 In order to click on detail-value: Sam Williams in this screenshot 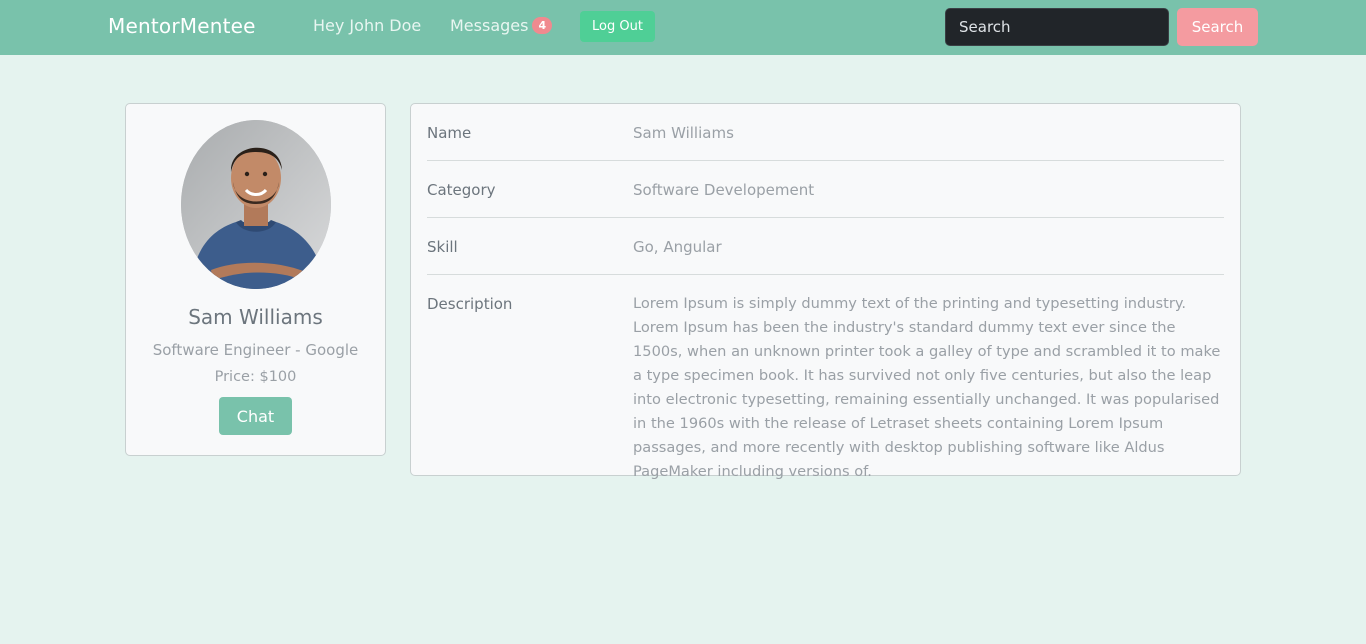, I will do `click(683, 133)`.